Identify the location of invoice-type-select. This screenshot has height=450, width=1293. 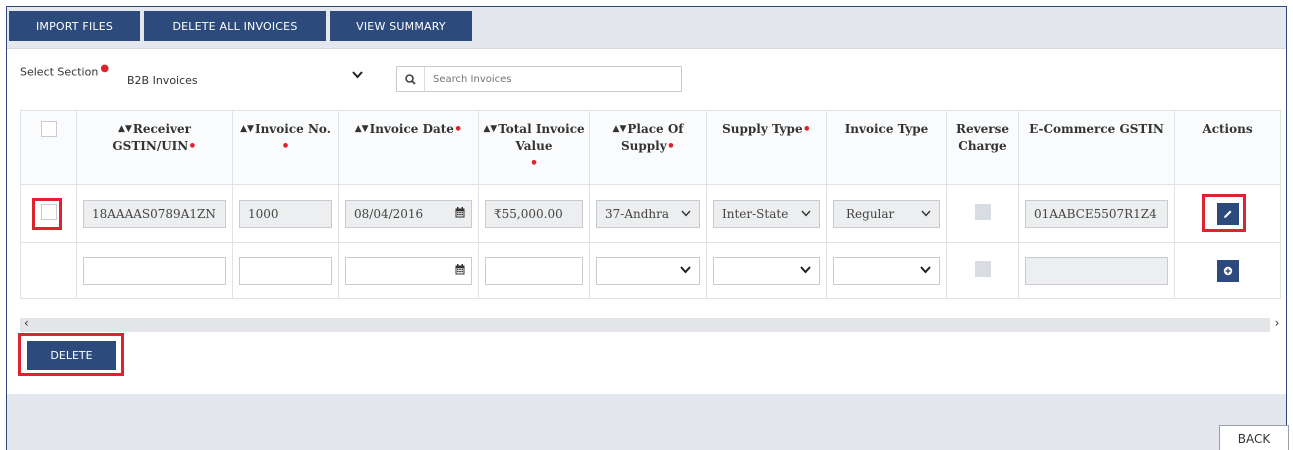
(886, 270).